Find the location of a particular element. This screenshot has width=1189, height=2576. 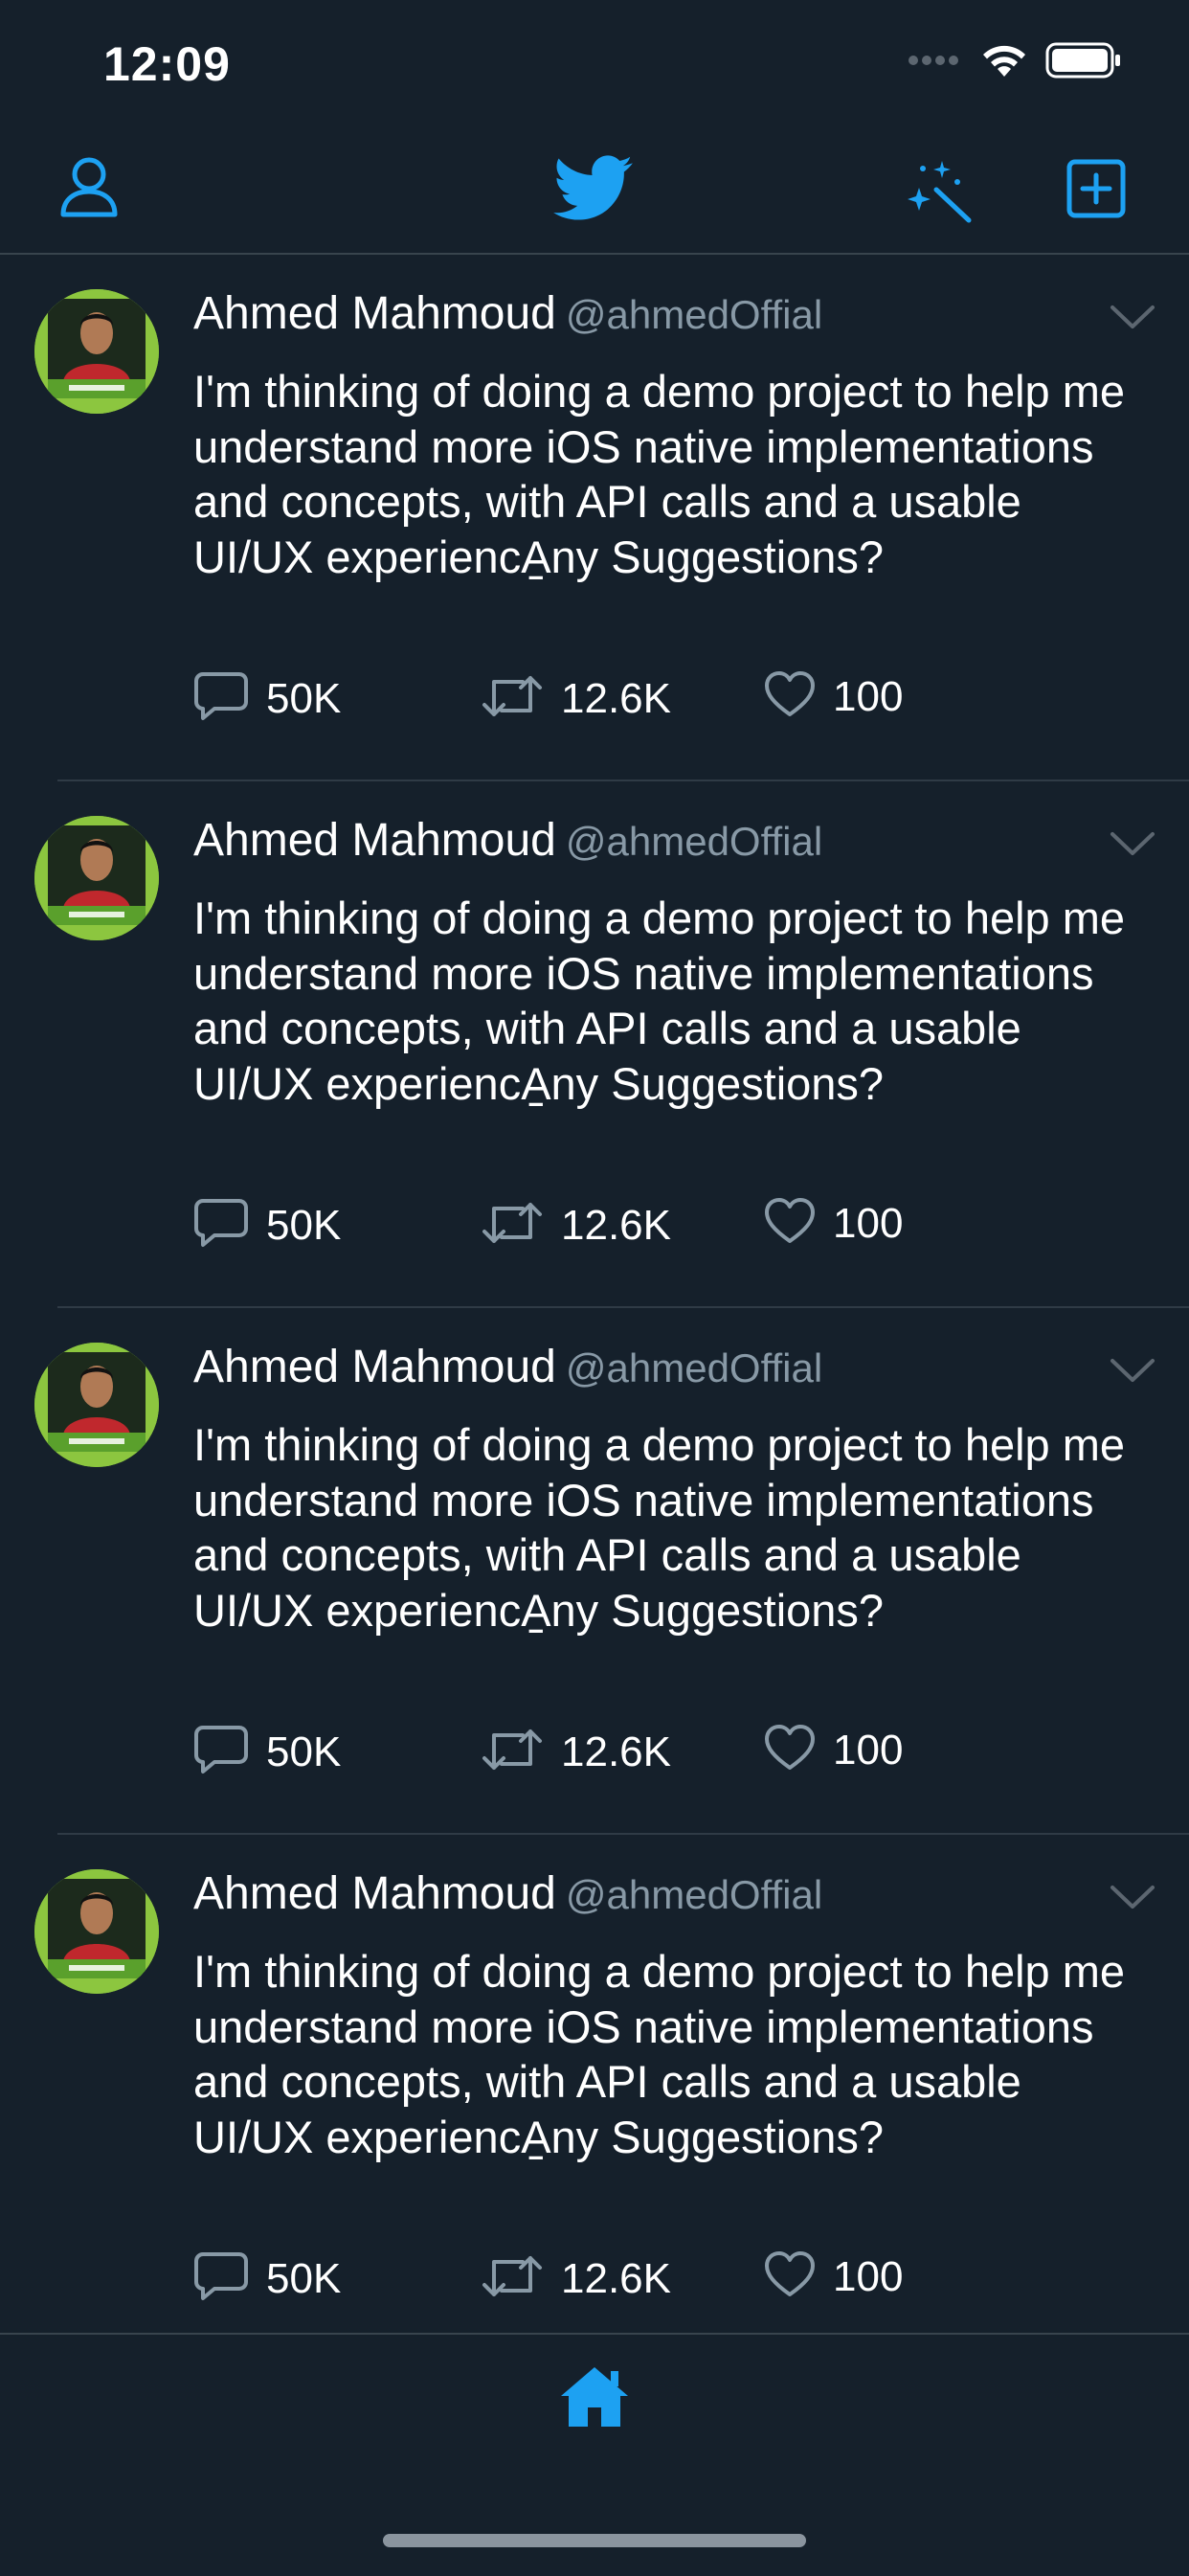

status-time: 12:09 is located at coordinates (167, 64).